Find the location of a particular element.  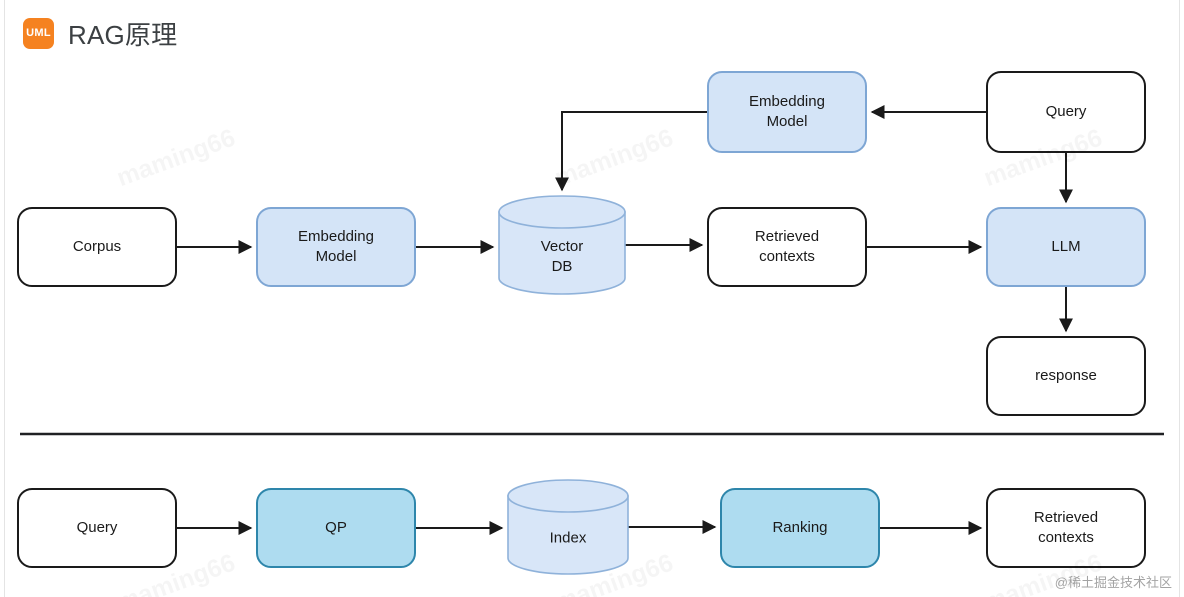

node-corpus: Corpus is located at coordinates (97, 247).